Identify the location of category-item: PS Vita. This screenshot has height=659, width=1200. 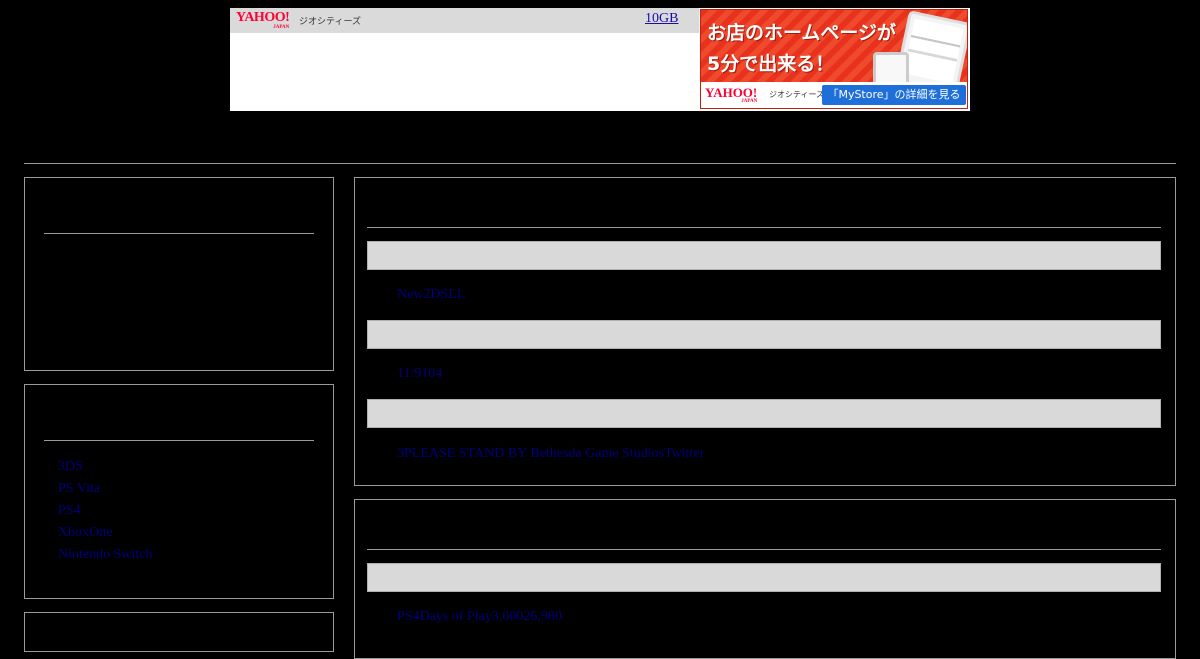
(105, 489).